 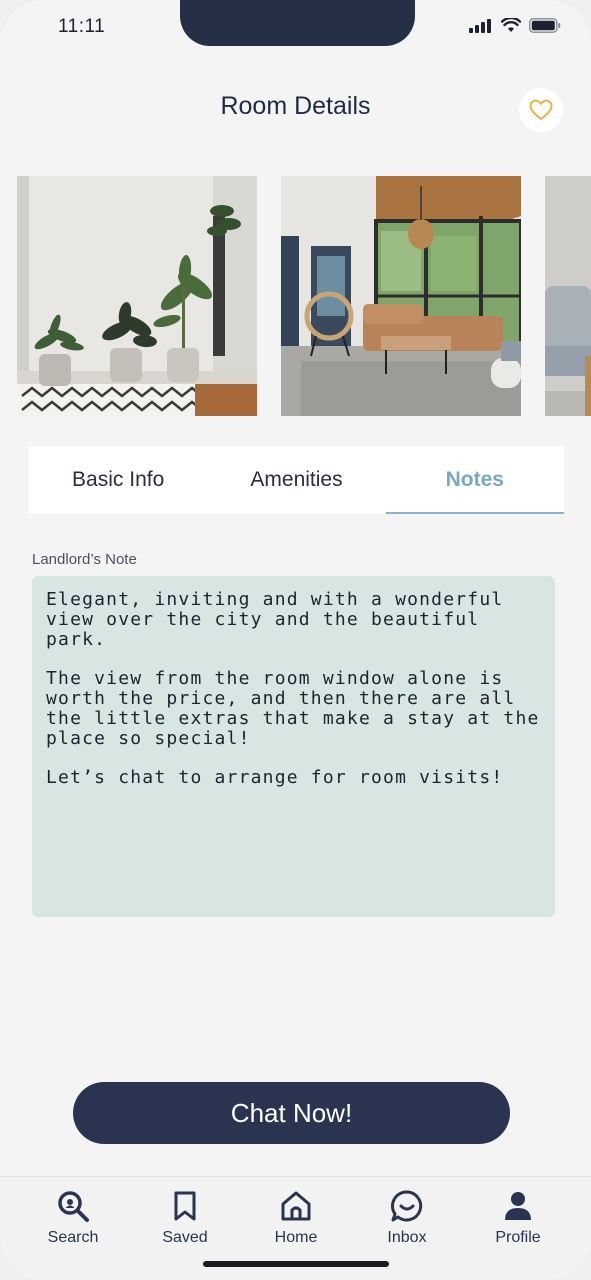 I want to click on nav-label-profile: Profile, so click(x=518, y=1237).